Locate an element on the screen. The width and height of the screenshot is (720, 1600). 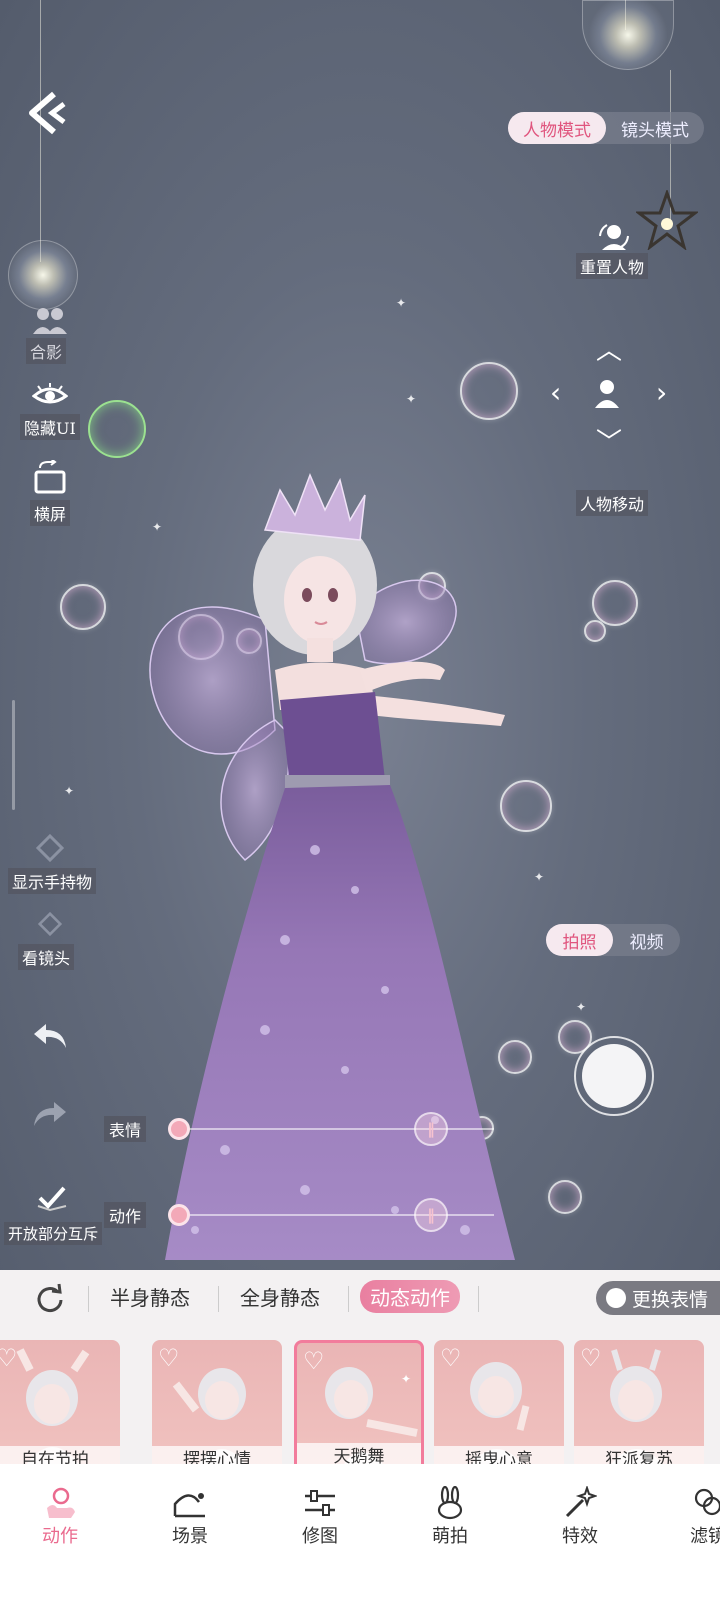
mode-toggle: 人物模式 镜头模式 is located at coordinates (606, 128).